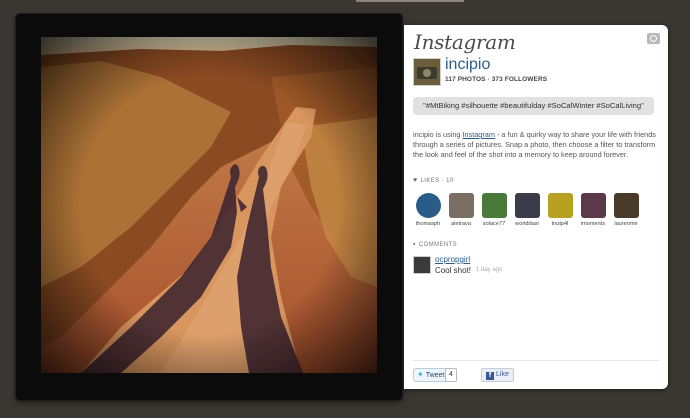 Image resolution: width=690 pixels, height=418 pixels. What do you see at coordinates (494, 224) in the screenshot?
I see `liker-name: solace77` at bounding box center [494, 224].